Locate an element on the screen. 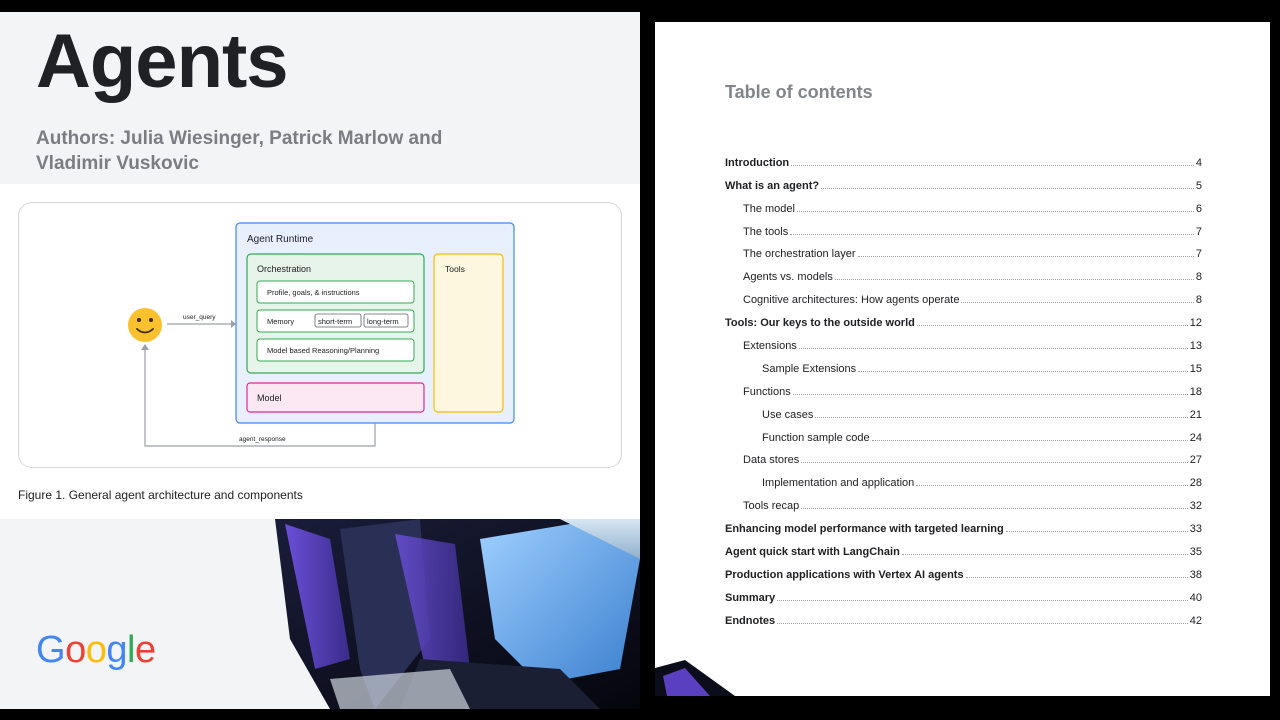 This screenshot has width=1280, height=720. toc-entry-title: The model is located at coordinates (769, 208).